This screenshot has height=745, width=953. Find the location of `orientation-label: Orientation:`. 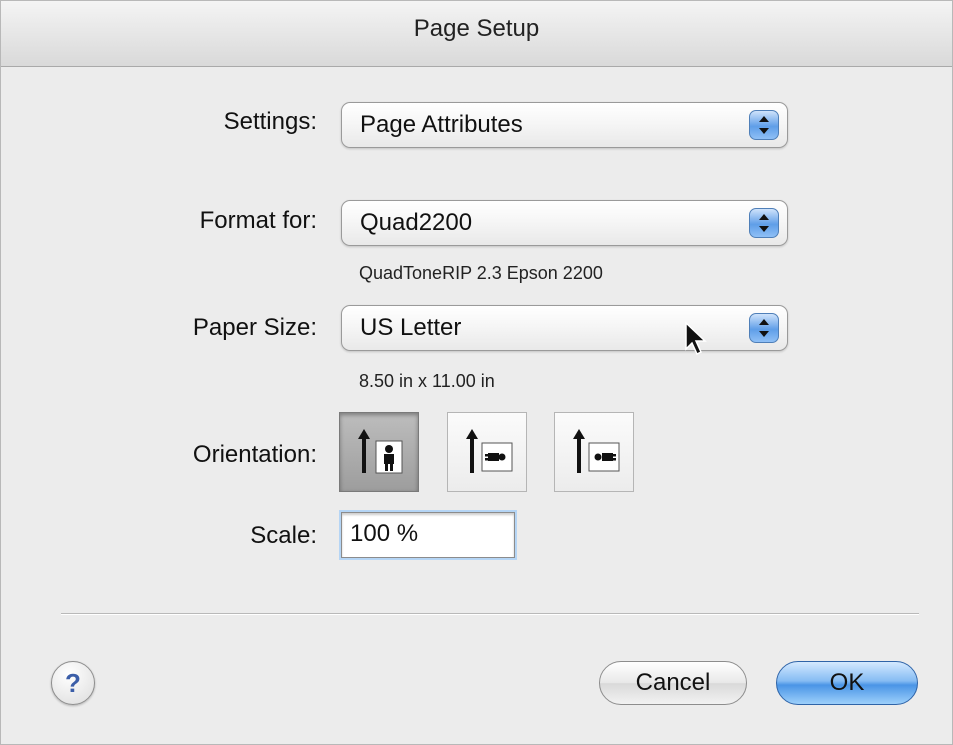

orientation-label: Orientation: is located at coordinates (254, 454).